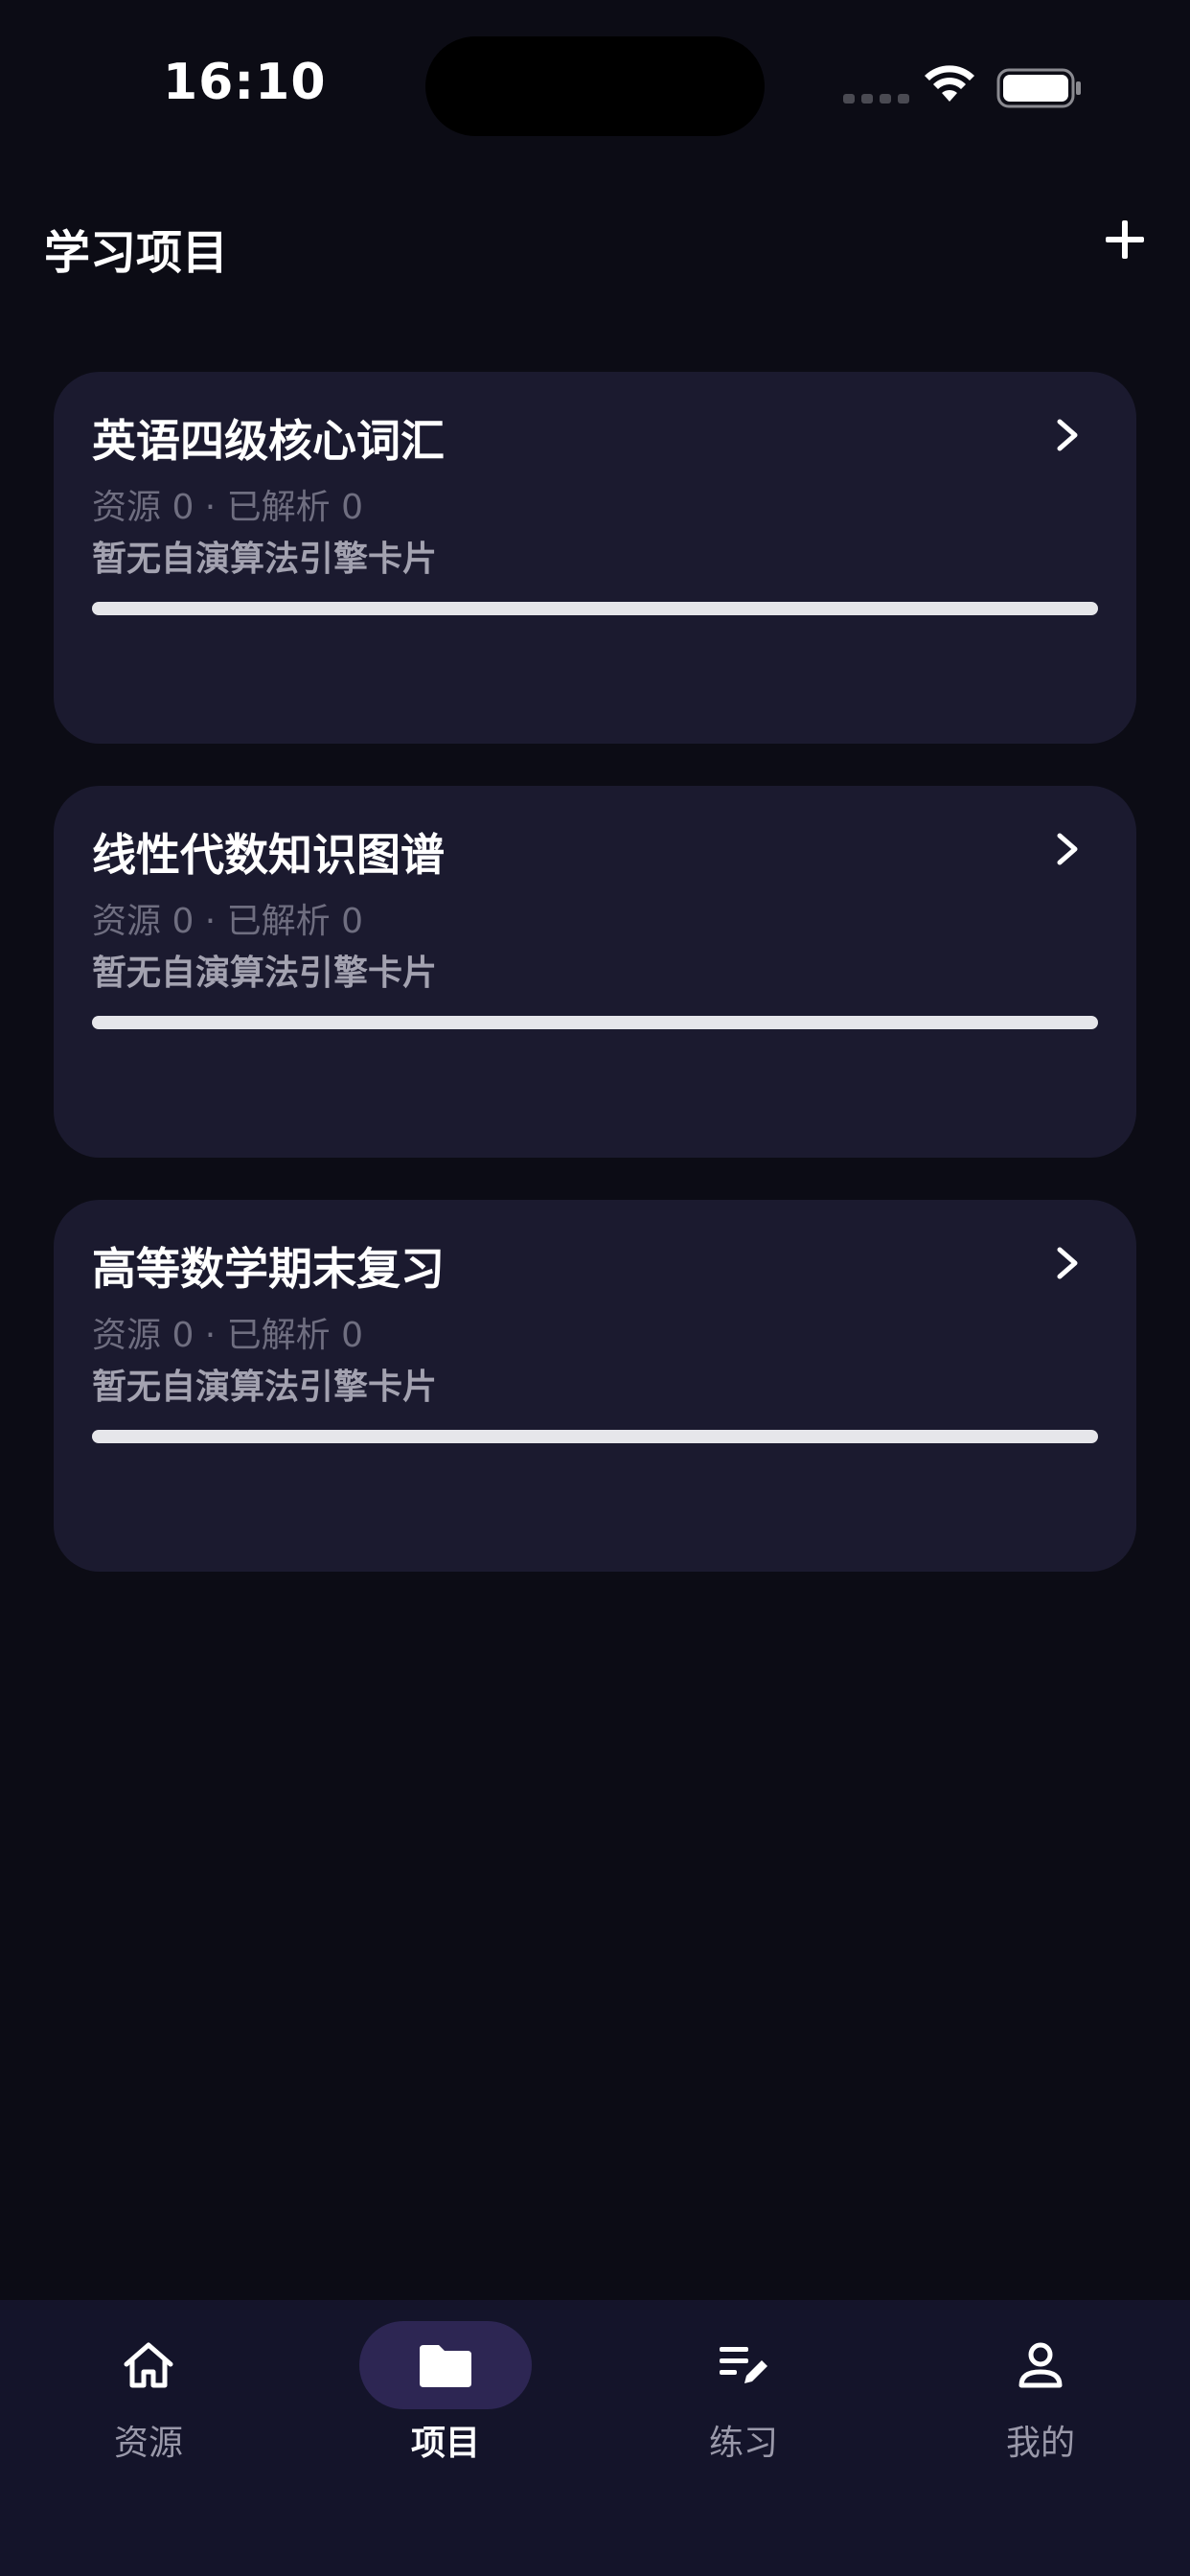 The image size is (1190, 2576). I want to click on dynamic-island, so click(595, 86).